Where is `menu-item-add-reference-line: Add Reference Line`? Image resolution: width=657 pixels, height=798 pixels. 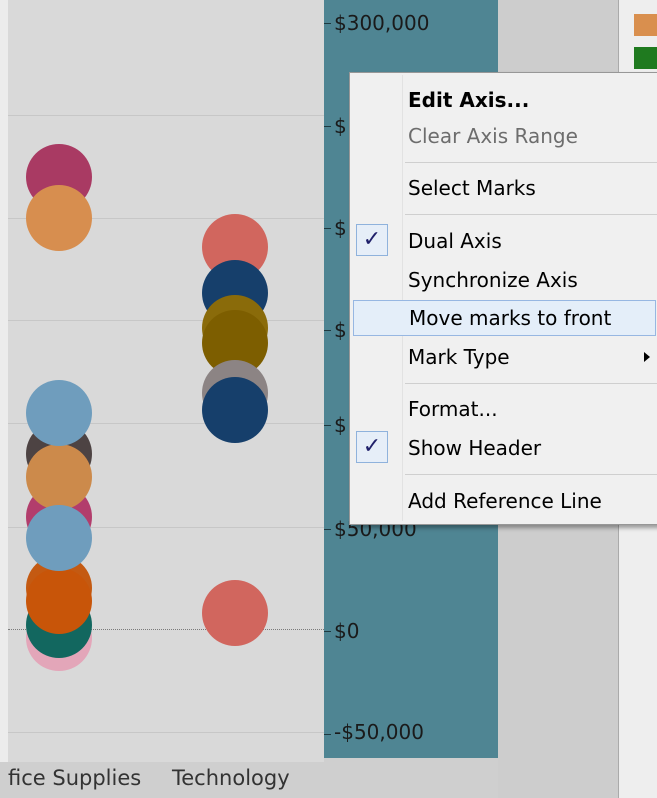
menu-item-add-reference-line: Add Reference Line is located at coordinates (503, 501).